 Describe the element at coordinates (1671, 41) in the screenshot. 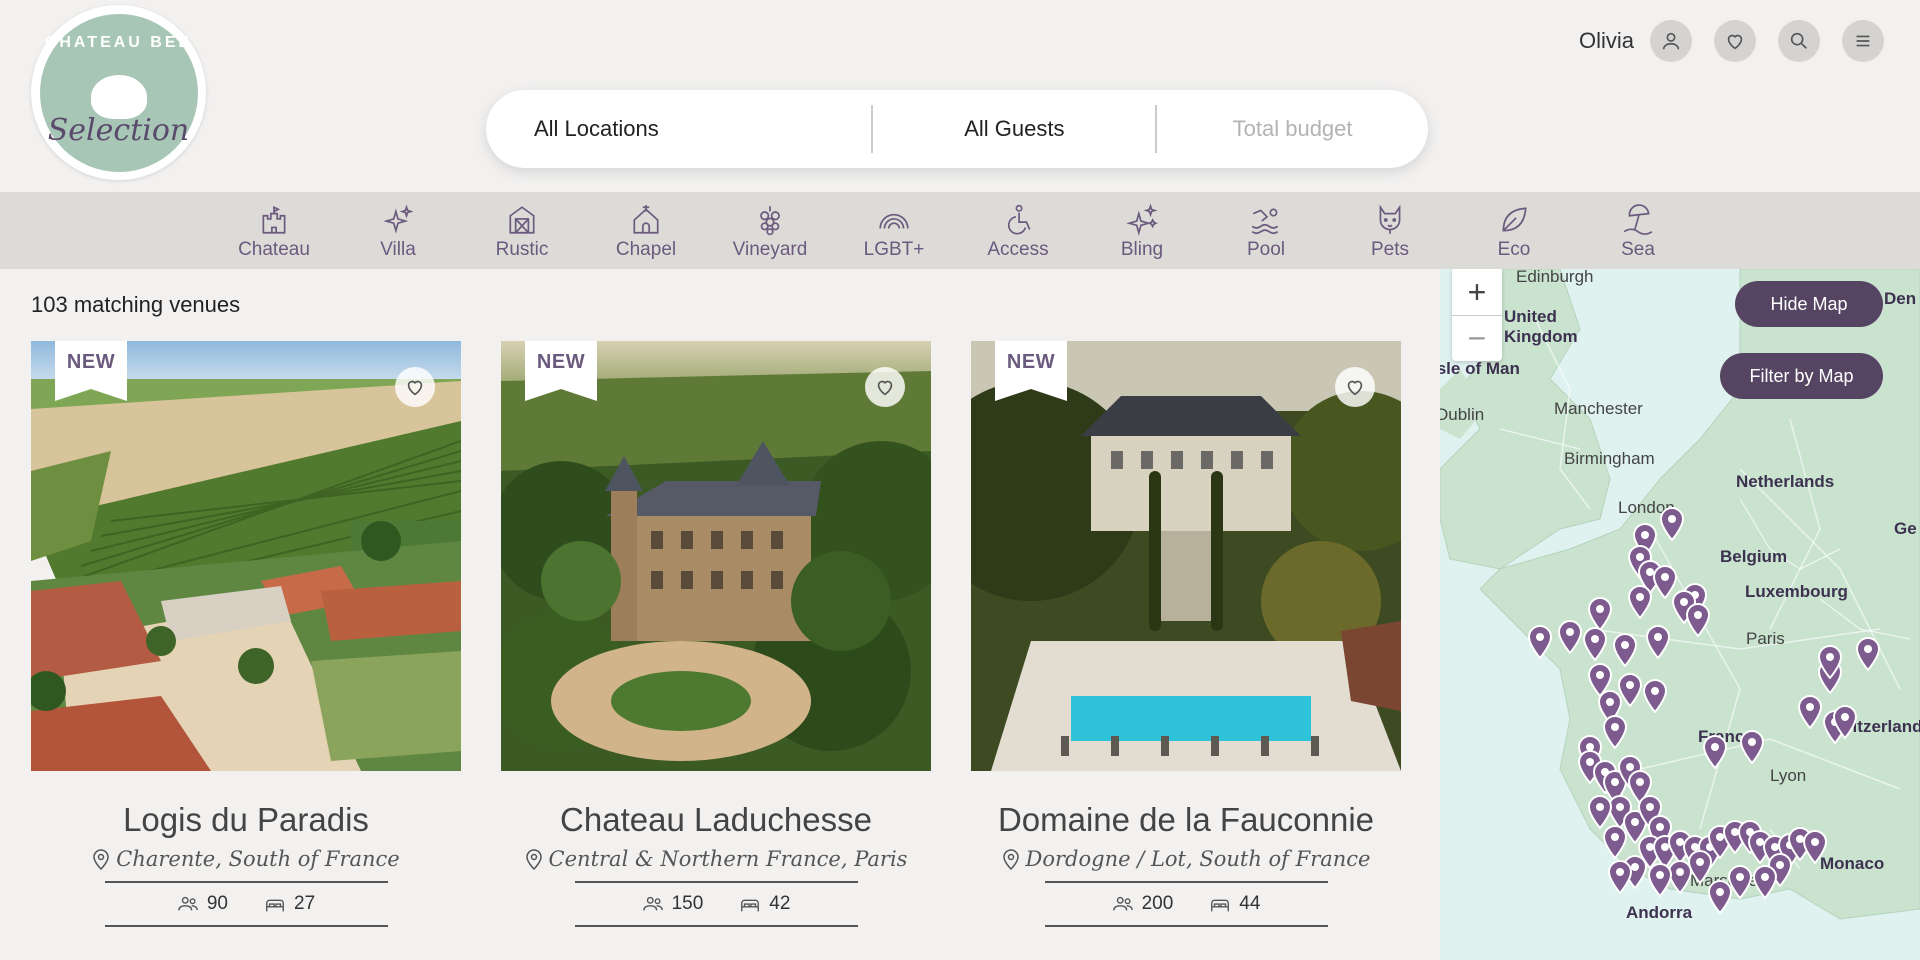

I see `user-icon` at that location.